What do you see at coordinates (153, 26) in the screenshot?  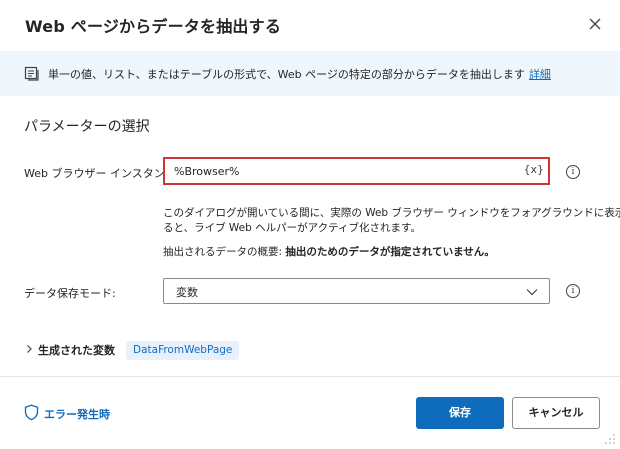 I see `dialog-title: Web ページからデータを抽出する` at bounding box center [153, 26].